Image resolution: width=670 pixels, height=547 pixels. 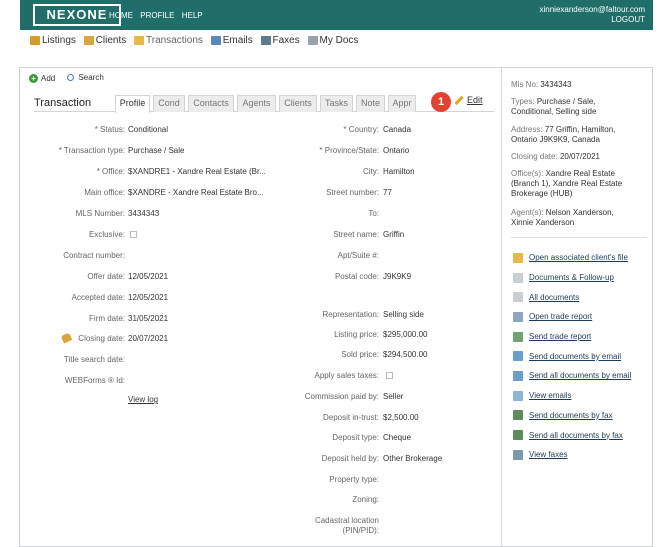 I want to click on field-value: Other Brokerage, so click(x=413, y=458).